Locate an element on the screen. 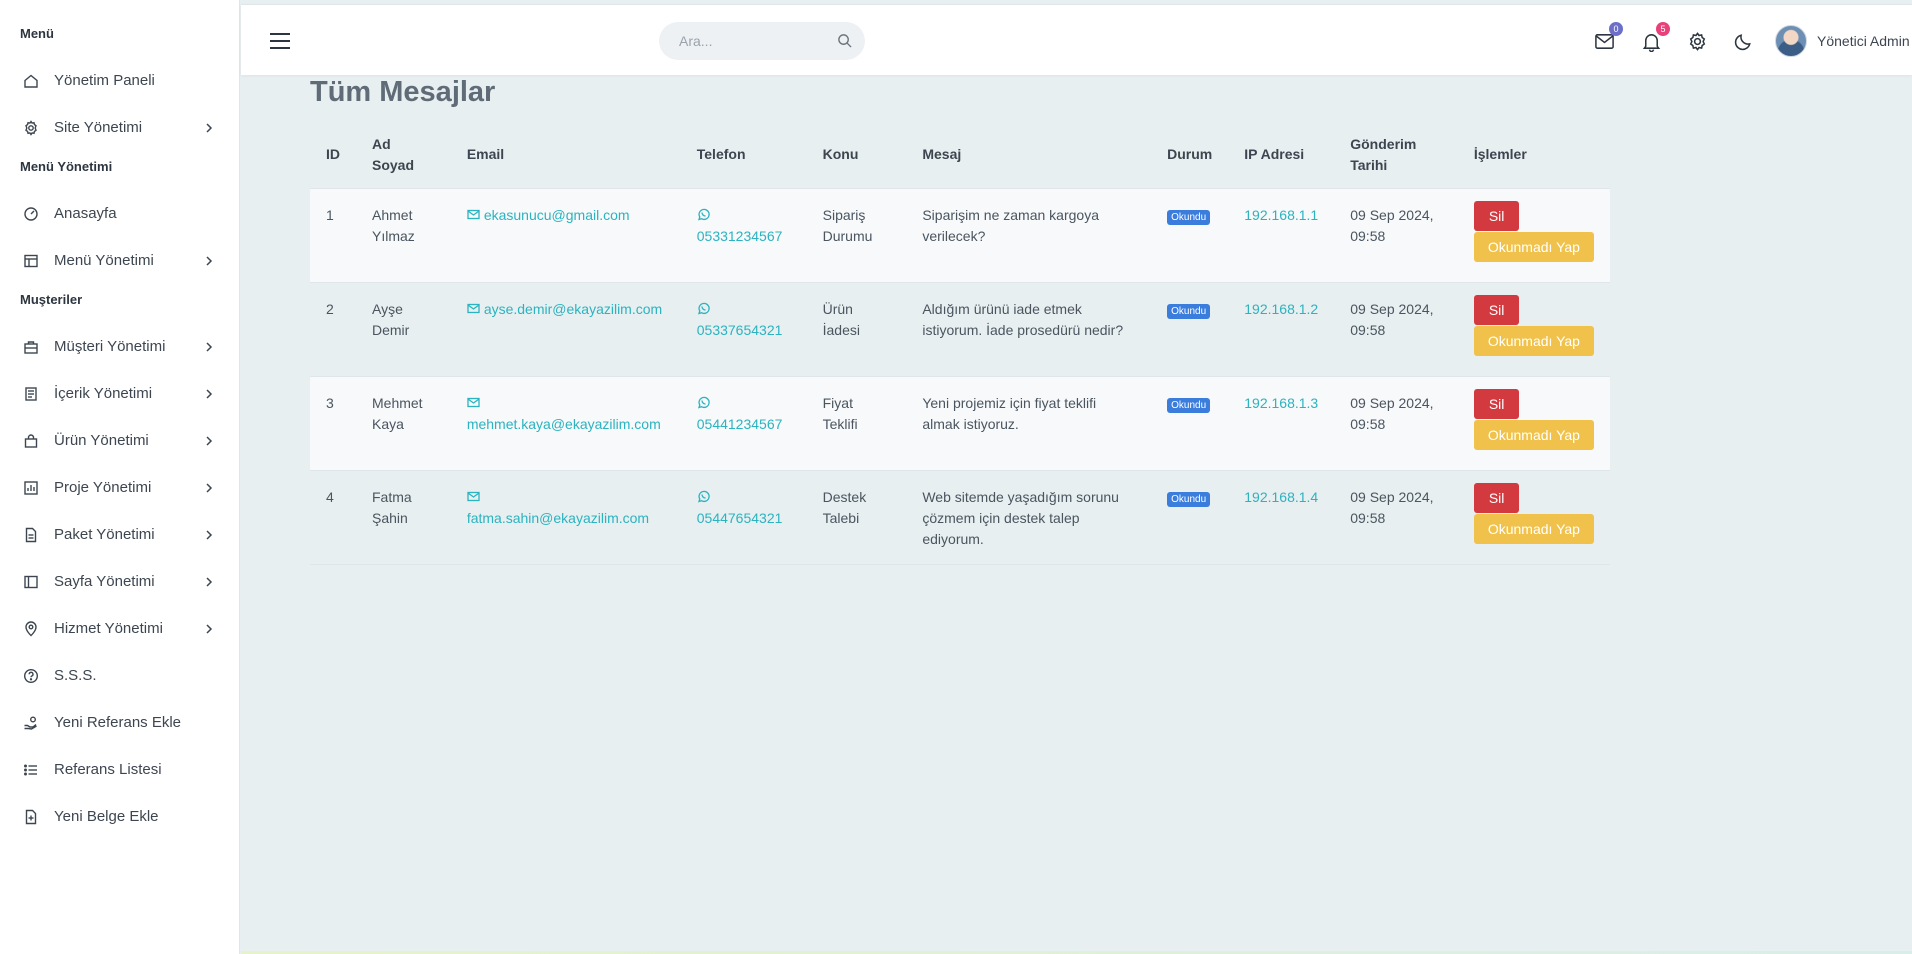 This screenshot has height=954, width=1912. cell-ip: 192.168.1.3 is located at coordinates (1281, 423).